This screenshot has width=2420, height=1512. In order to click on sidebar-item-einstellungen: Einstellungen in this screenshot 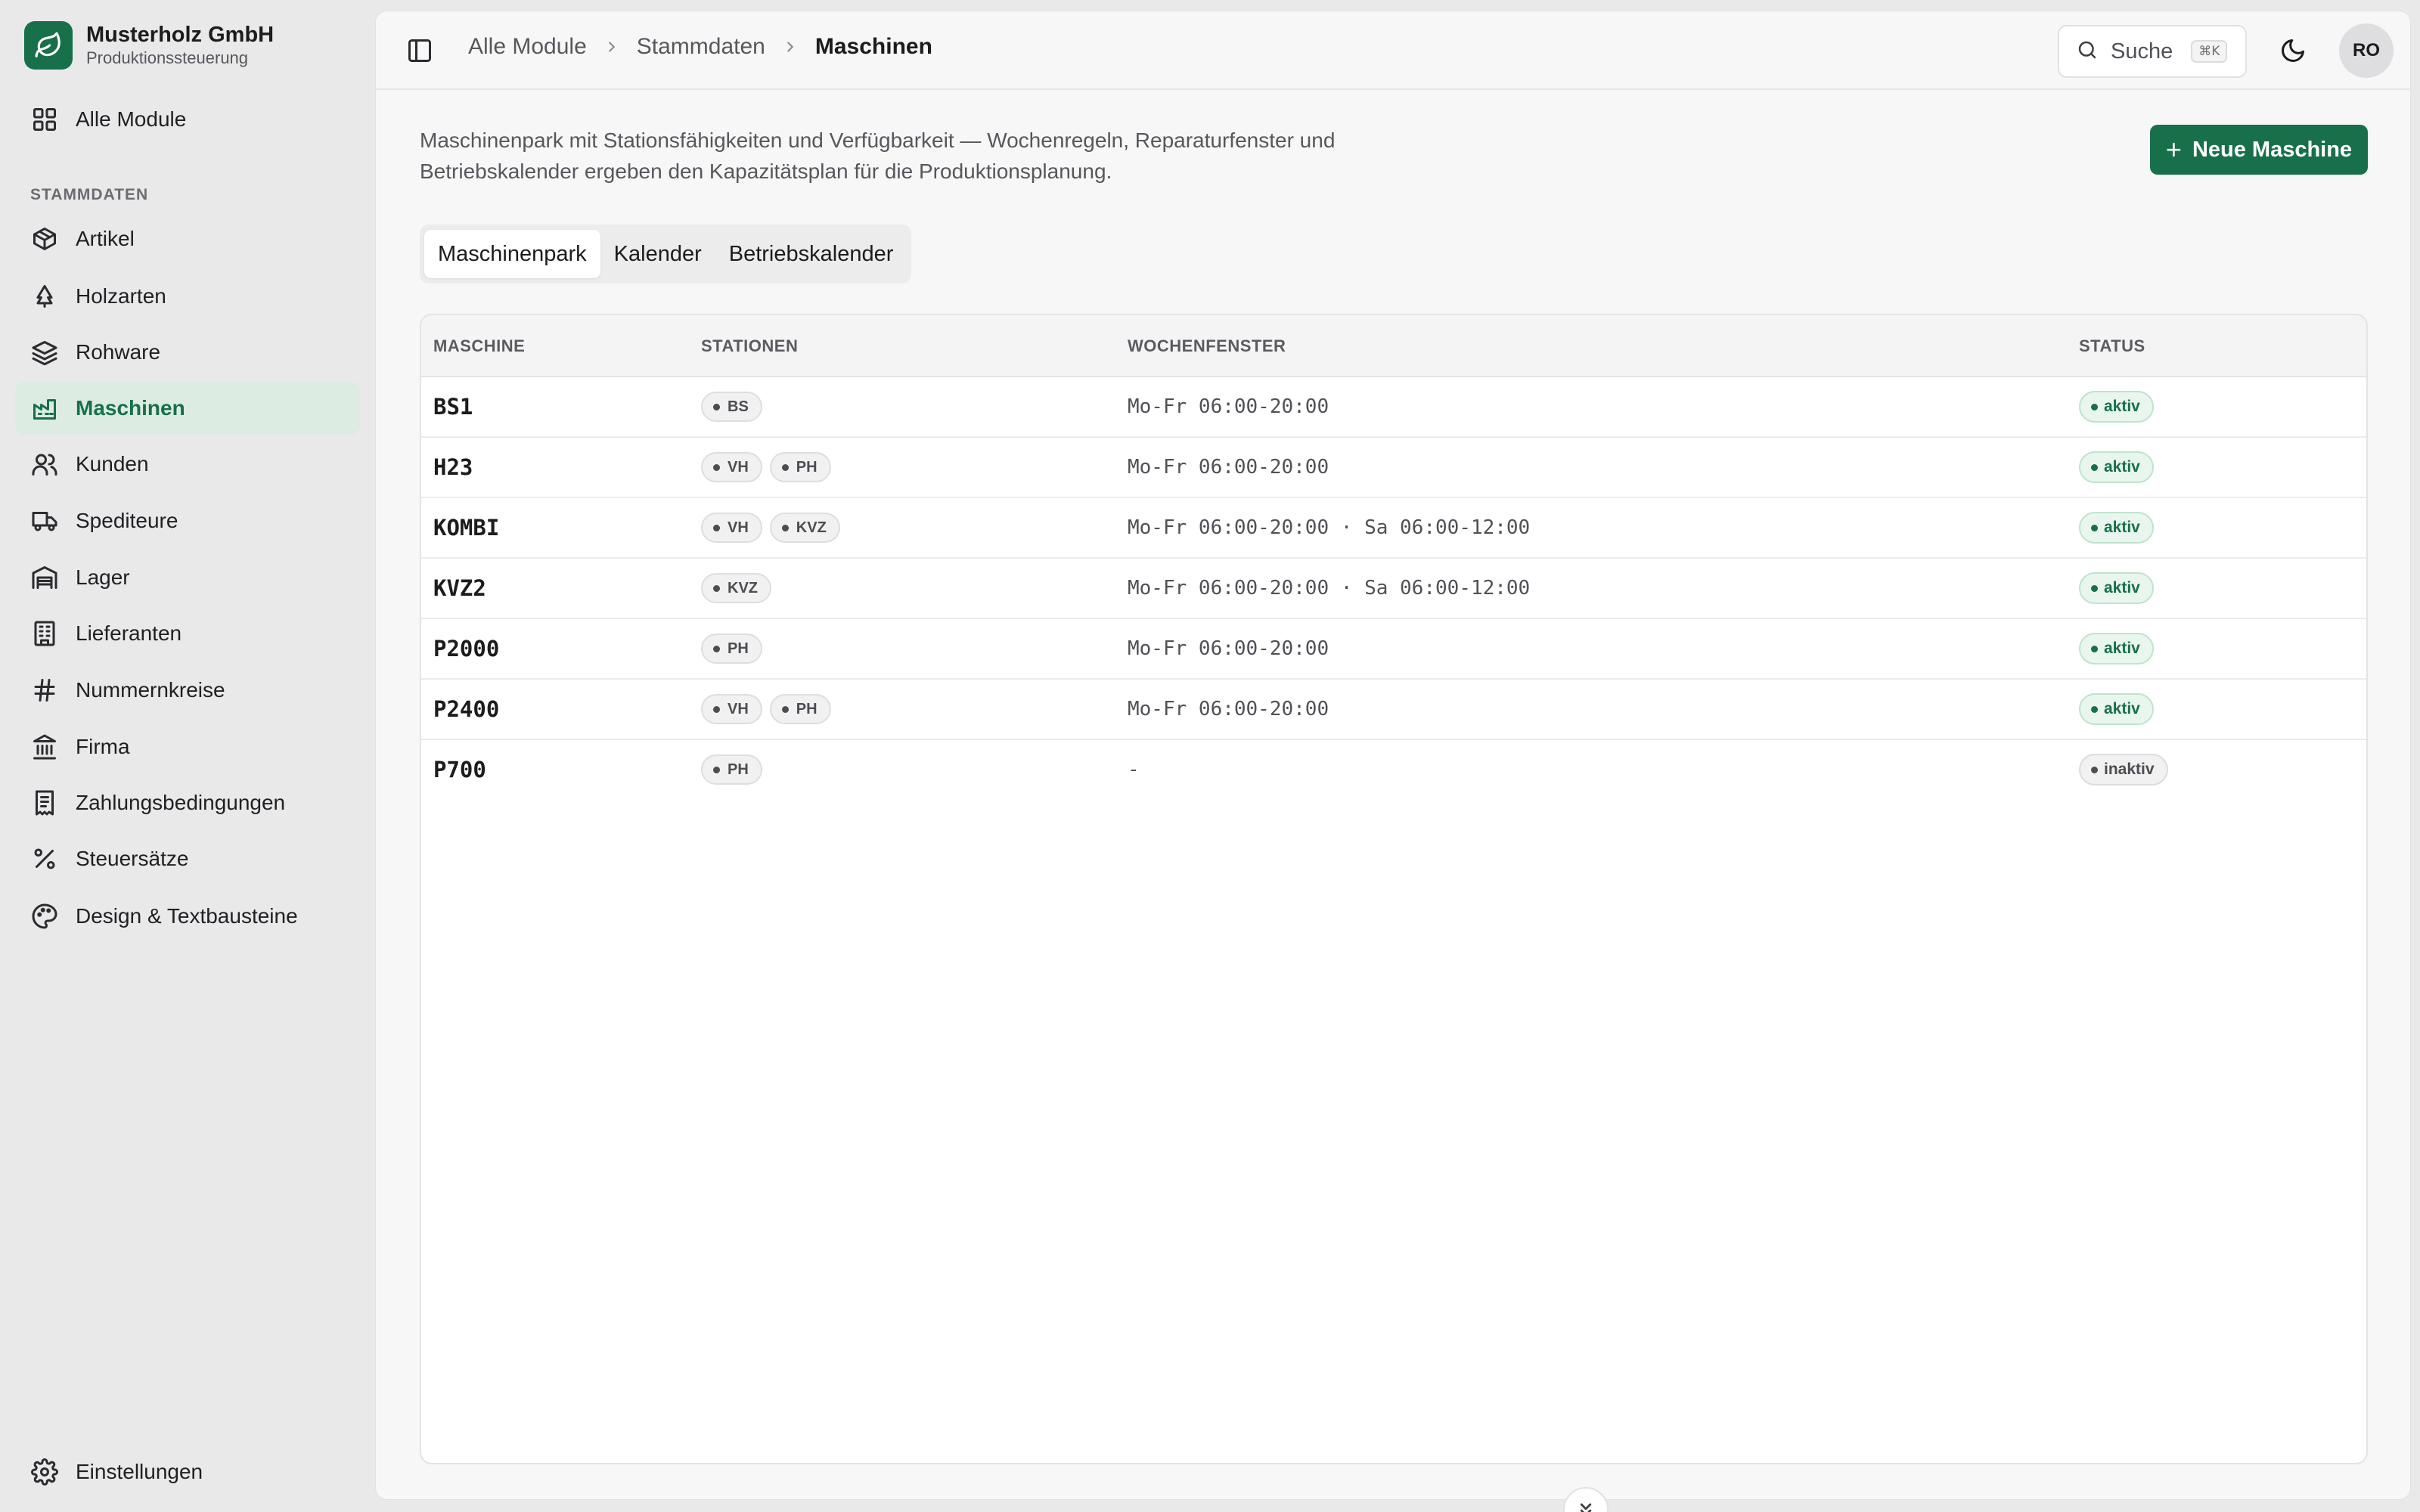, I will do `click(187, 1471)`.